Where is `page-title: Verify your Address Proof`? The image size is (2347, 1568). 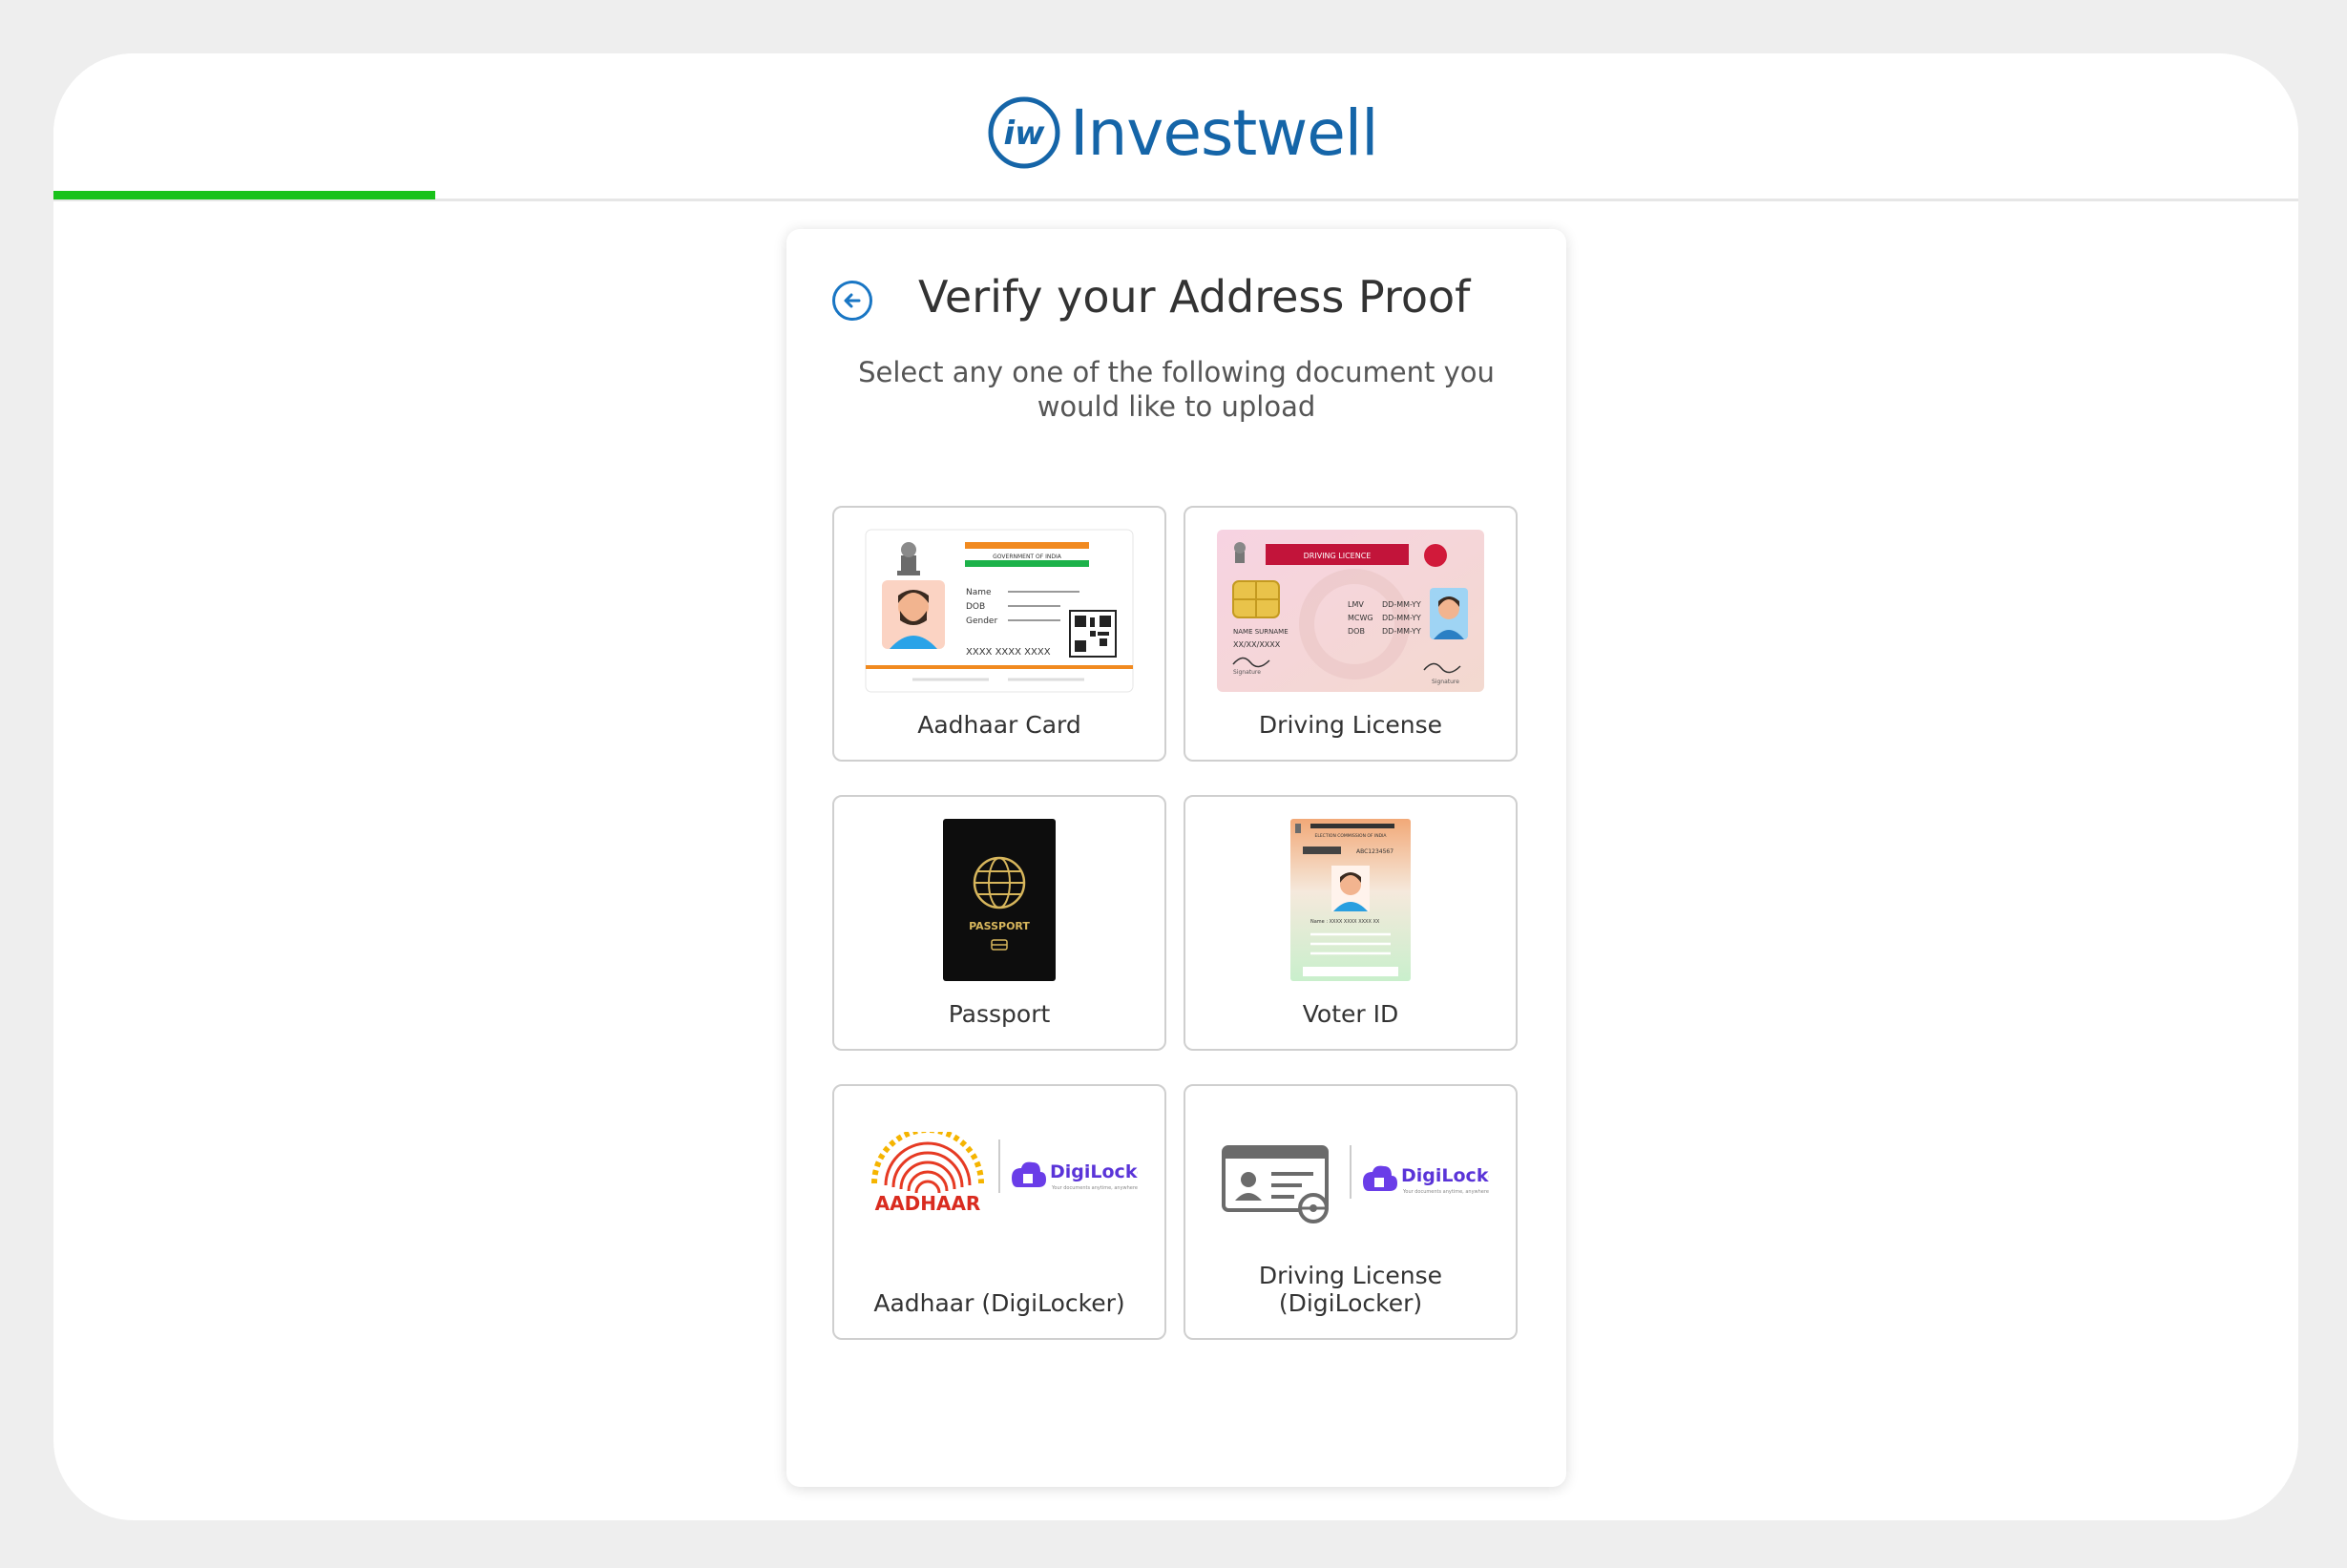
page-title: Verify your Address Proof is located at coordinates (1194, 297).